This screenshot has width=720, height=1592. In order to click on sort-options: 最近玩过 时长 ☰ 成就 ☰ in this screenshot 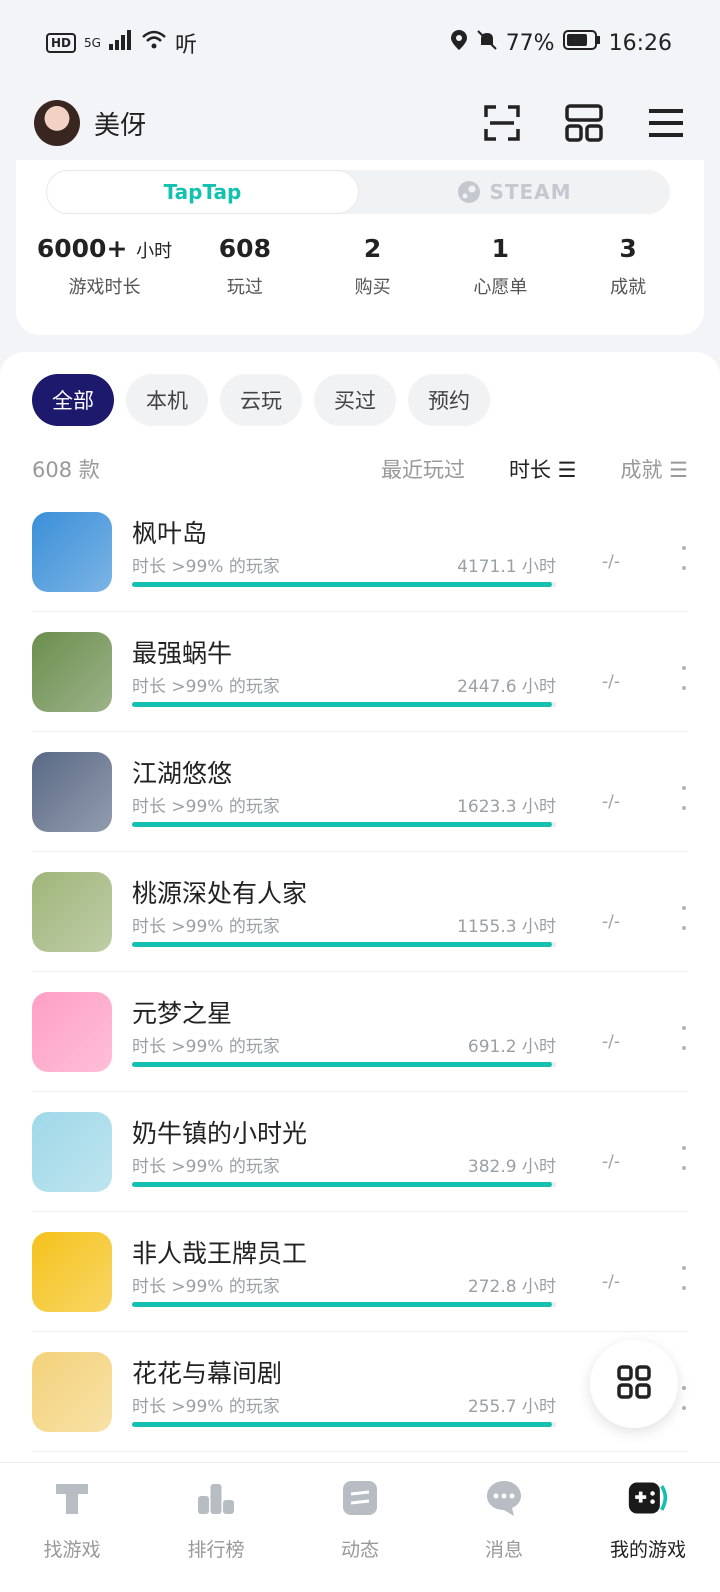, I will do `click(534, 469)`.